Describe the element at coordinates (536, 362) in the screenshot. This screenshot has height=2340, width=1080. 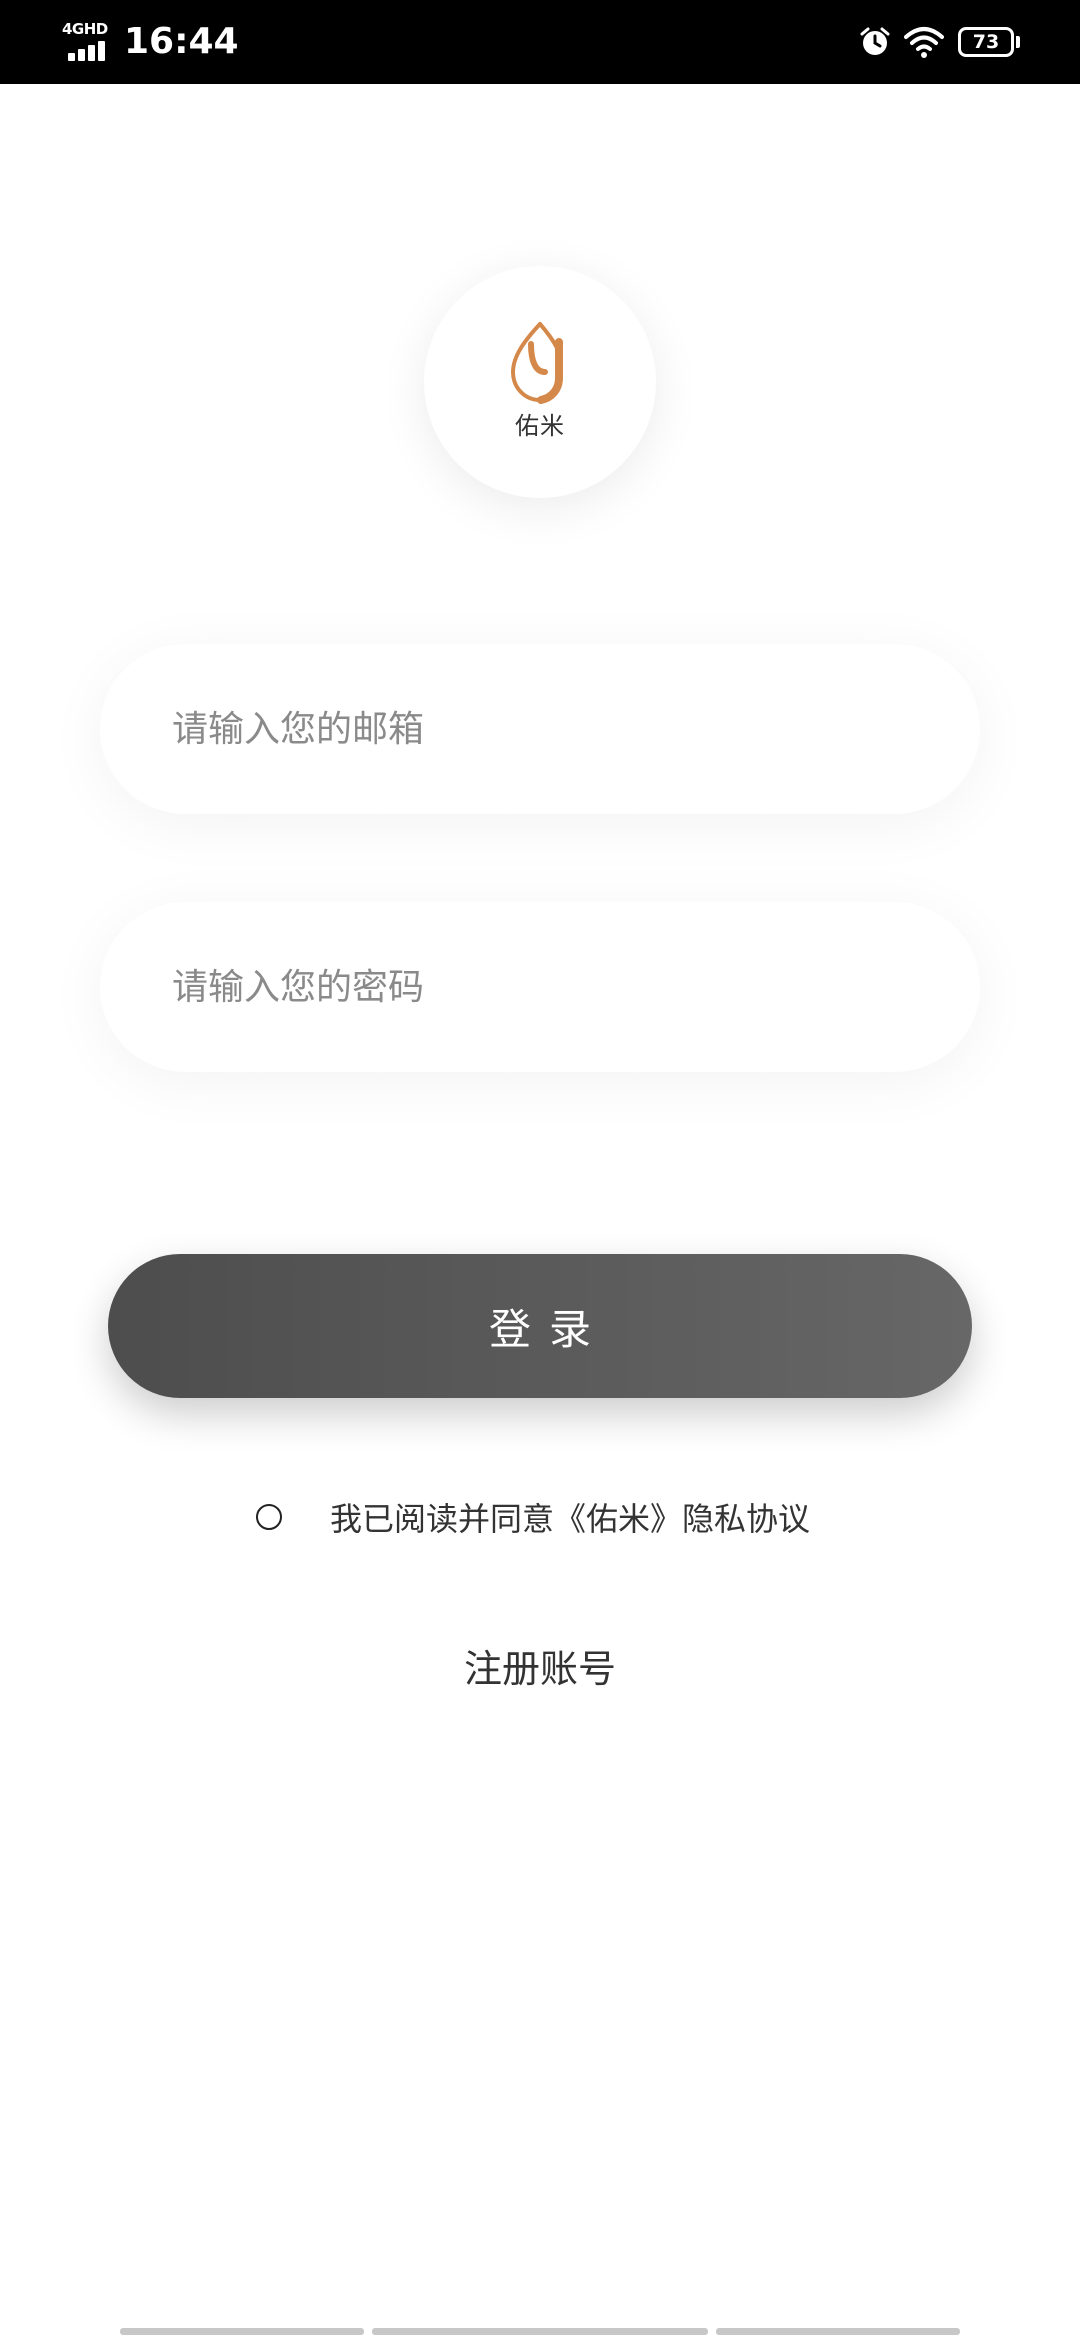
I see `droplet-logo-icon` at that location.